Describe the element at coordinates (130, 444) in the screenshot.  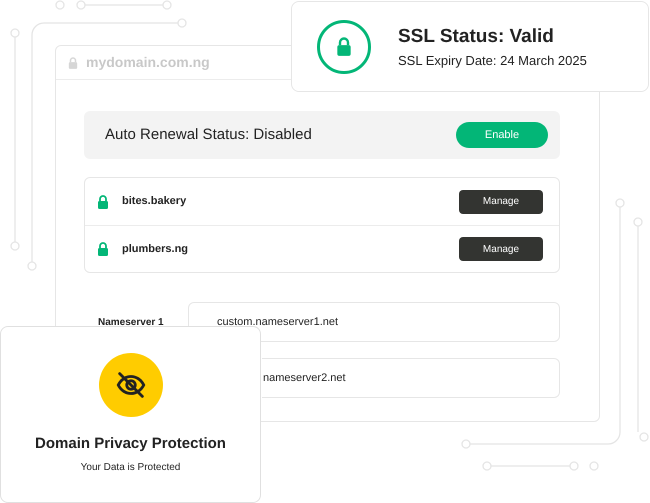
I see `privacy-title: Domain Privacy Protection` at that location.